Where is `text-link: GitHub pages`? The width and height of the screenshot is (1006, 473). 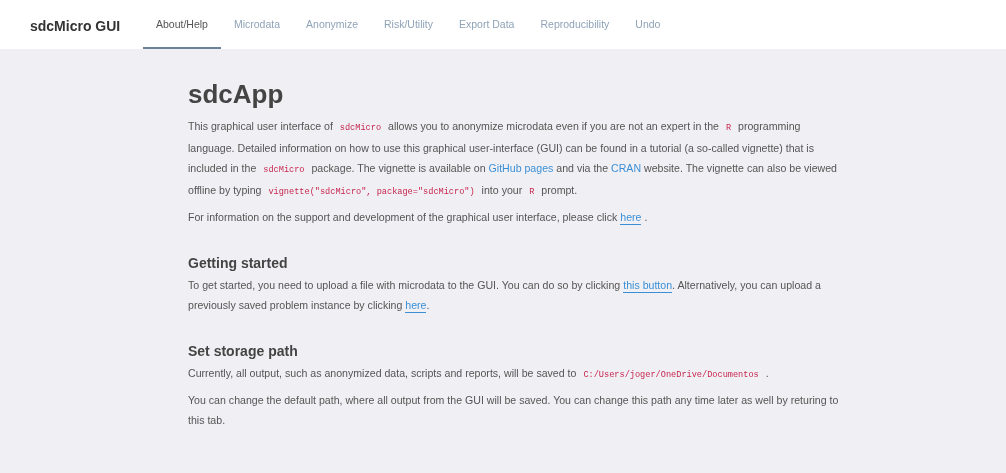
text-link: GitHub pages is located at coordinates (521, 168).